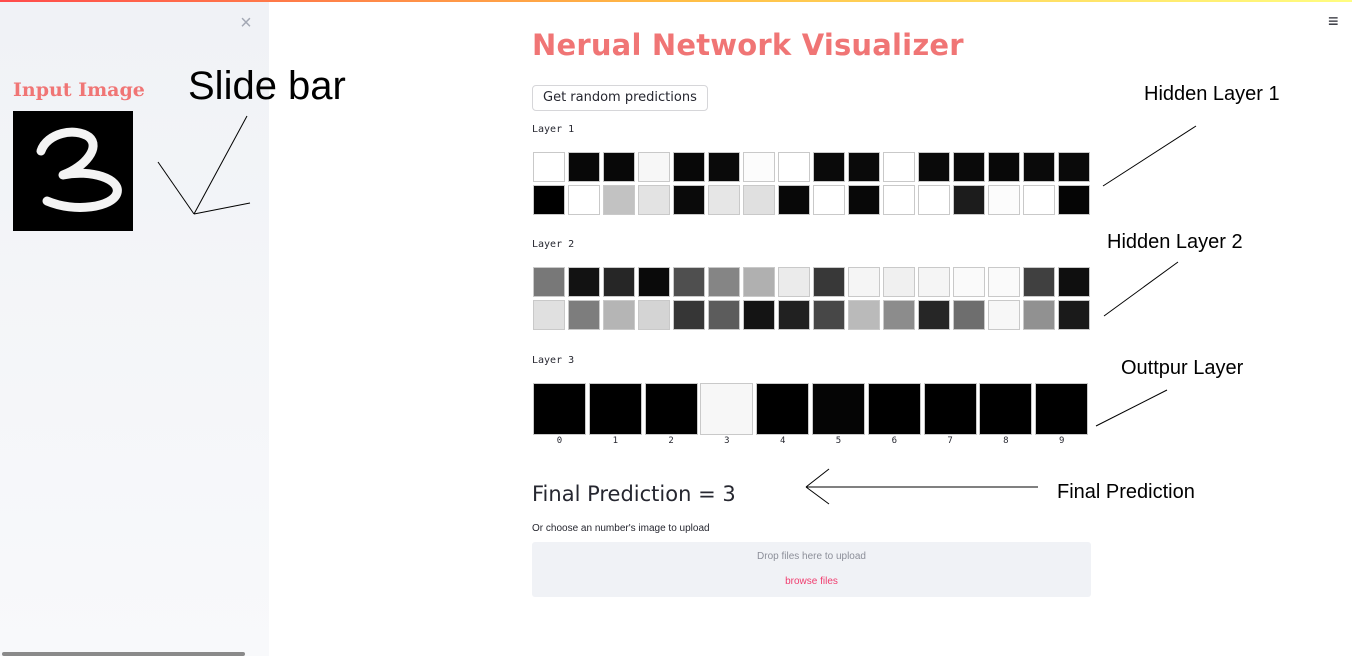 The height and width of the screenshot is (656, 1352). I want to click on output-neuron-label: 3, so click(727, 441).